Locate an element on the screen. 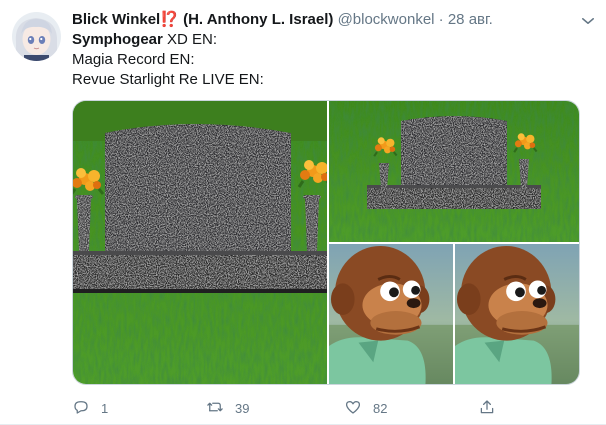 The height and width of the screenshot is (425, 606). like-count: 82 is located at coordinates (380, 408).